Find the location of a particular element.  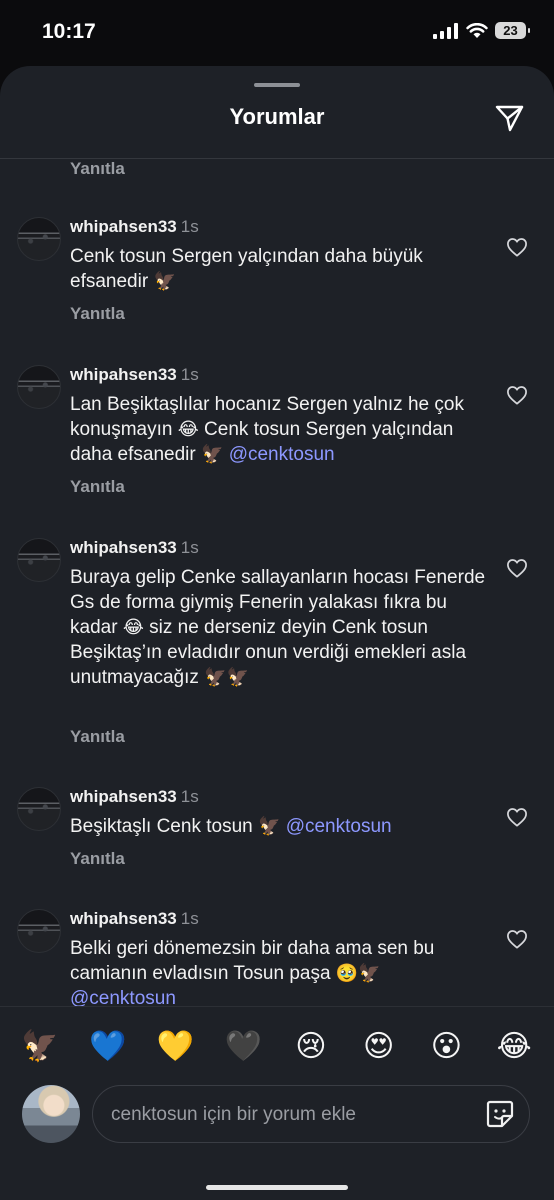

emoji-button-black-heart: 🖤 is located at coordinates (243, 1046).